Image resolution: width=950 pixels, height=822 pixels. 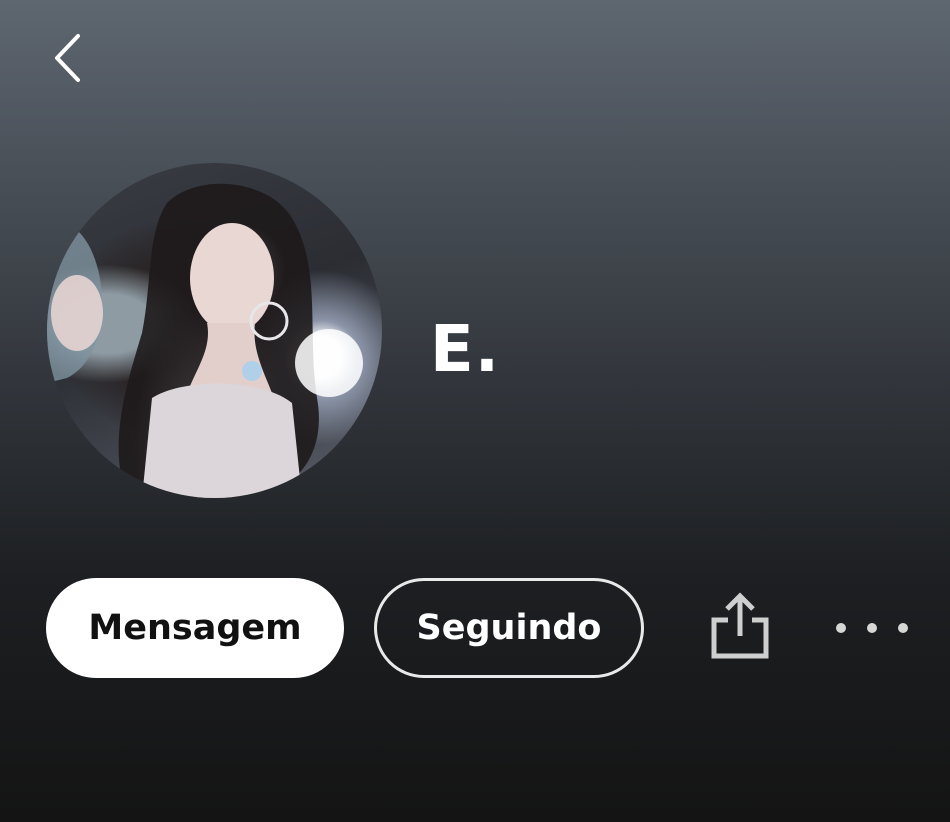 What do you see at coordinates (465, 350) in the screenshot?
I see `profile-name: E.` at bounding box center [465, 350].